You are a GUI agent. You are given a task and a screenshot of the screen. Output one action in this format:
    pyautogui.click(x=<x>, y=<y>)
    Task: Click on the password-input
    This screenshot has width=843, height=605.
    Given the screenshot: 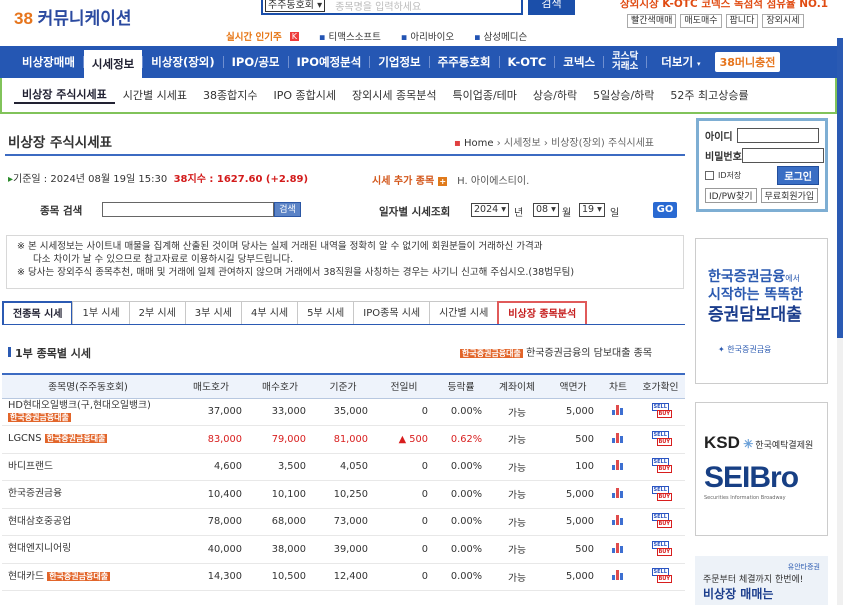 What is the action you would take?
    pyautogui.click(x=782, y=155)
    